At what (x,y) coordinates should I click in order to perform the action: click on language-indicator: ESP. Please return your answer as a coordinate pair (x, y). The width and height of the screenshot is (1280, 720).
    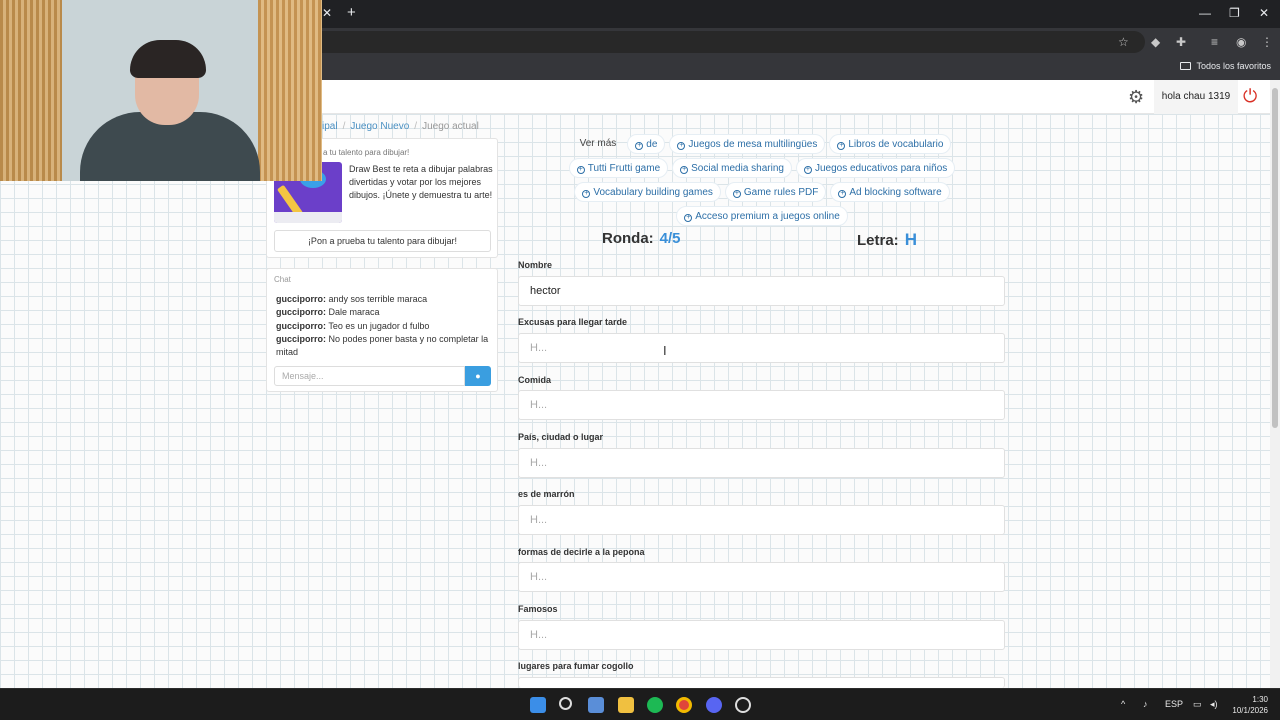
    Looking at the image, I should click on (1174, 704).